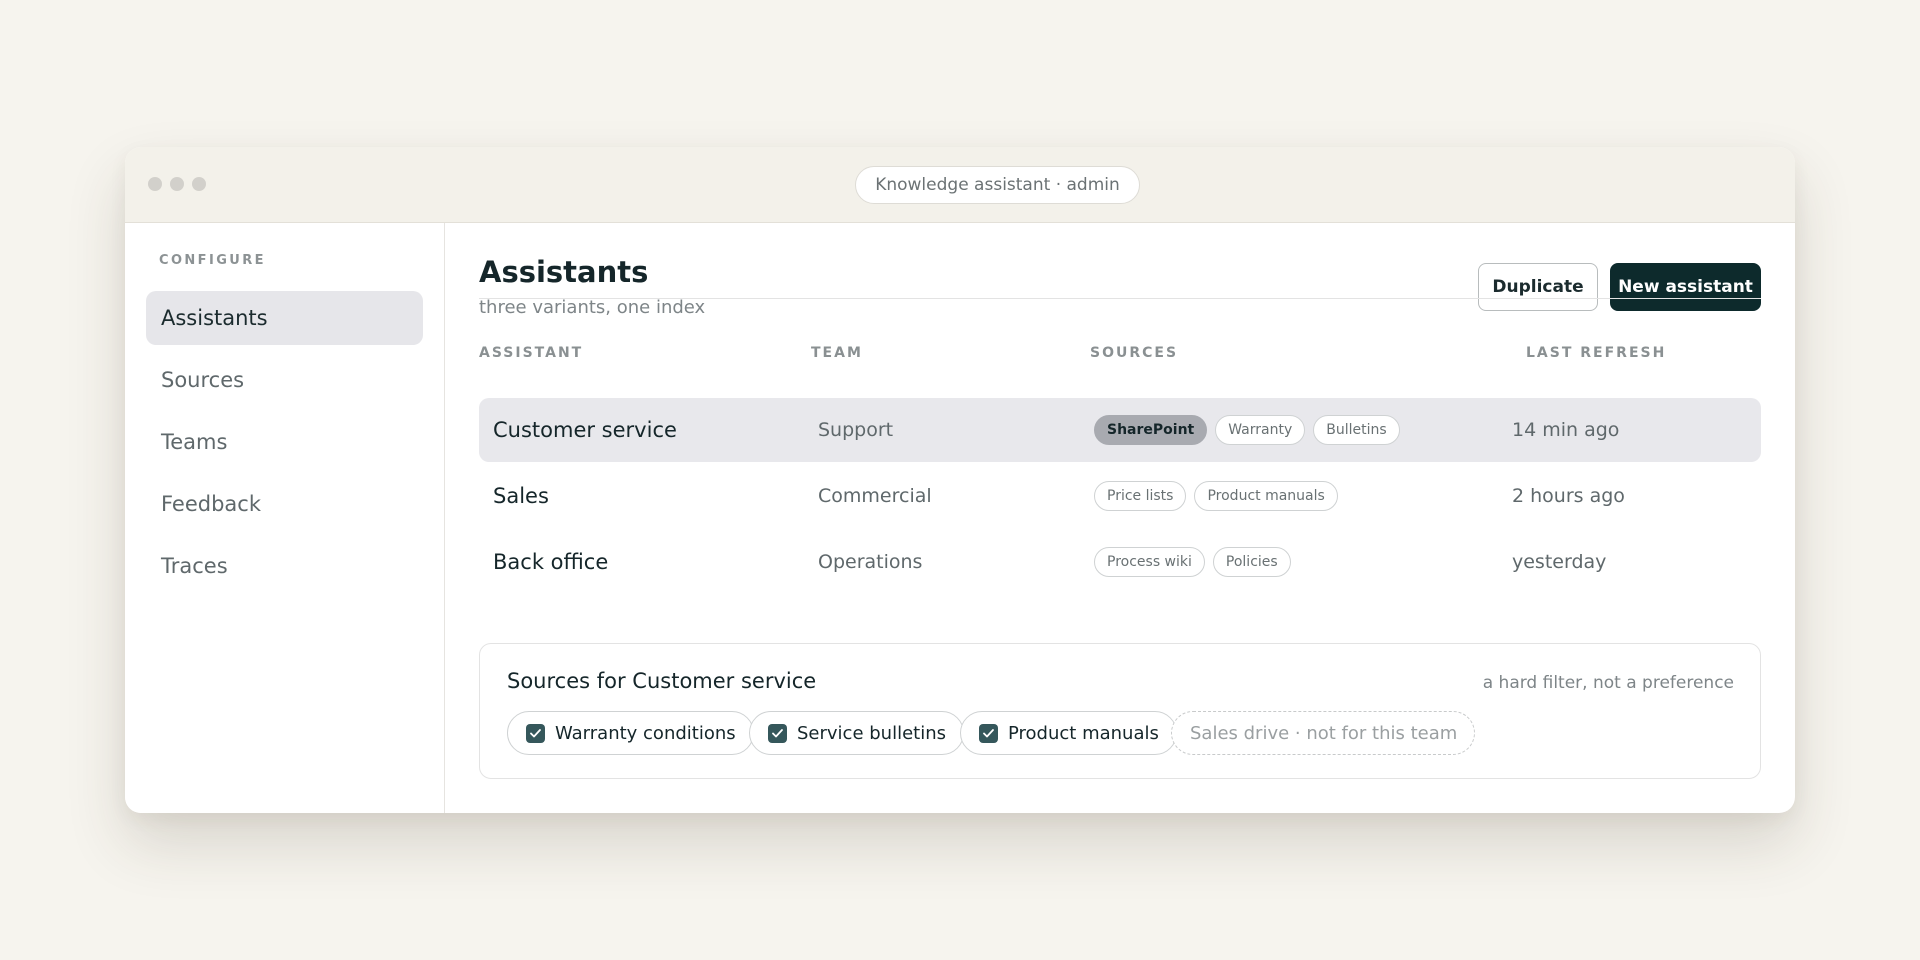 The width and height of the screenshot is (1920, 960). What do you see at coordinates (521, 496) in the screenshot?
I see `assistant-name: Sales` at bounding box center [521, 496].